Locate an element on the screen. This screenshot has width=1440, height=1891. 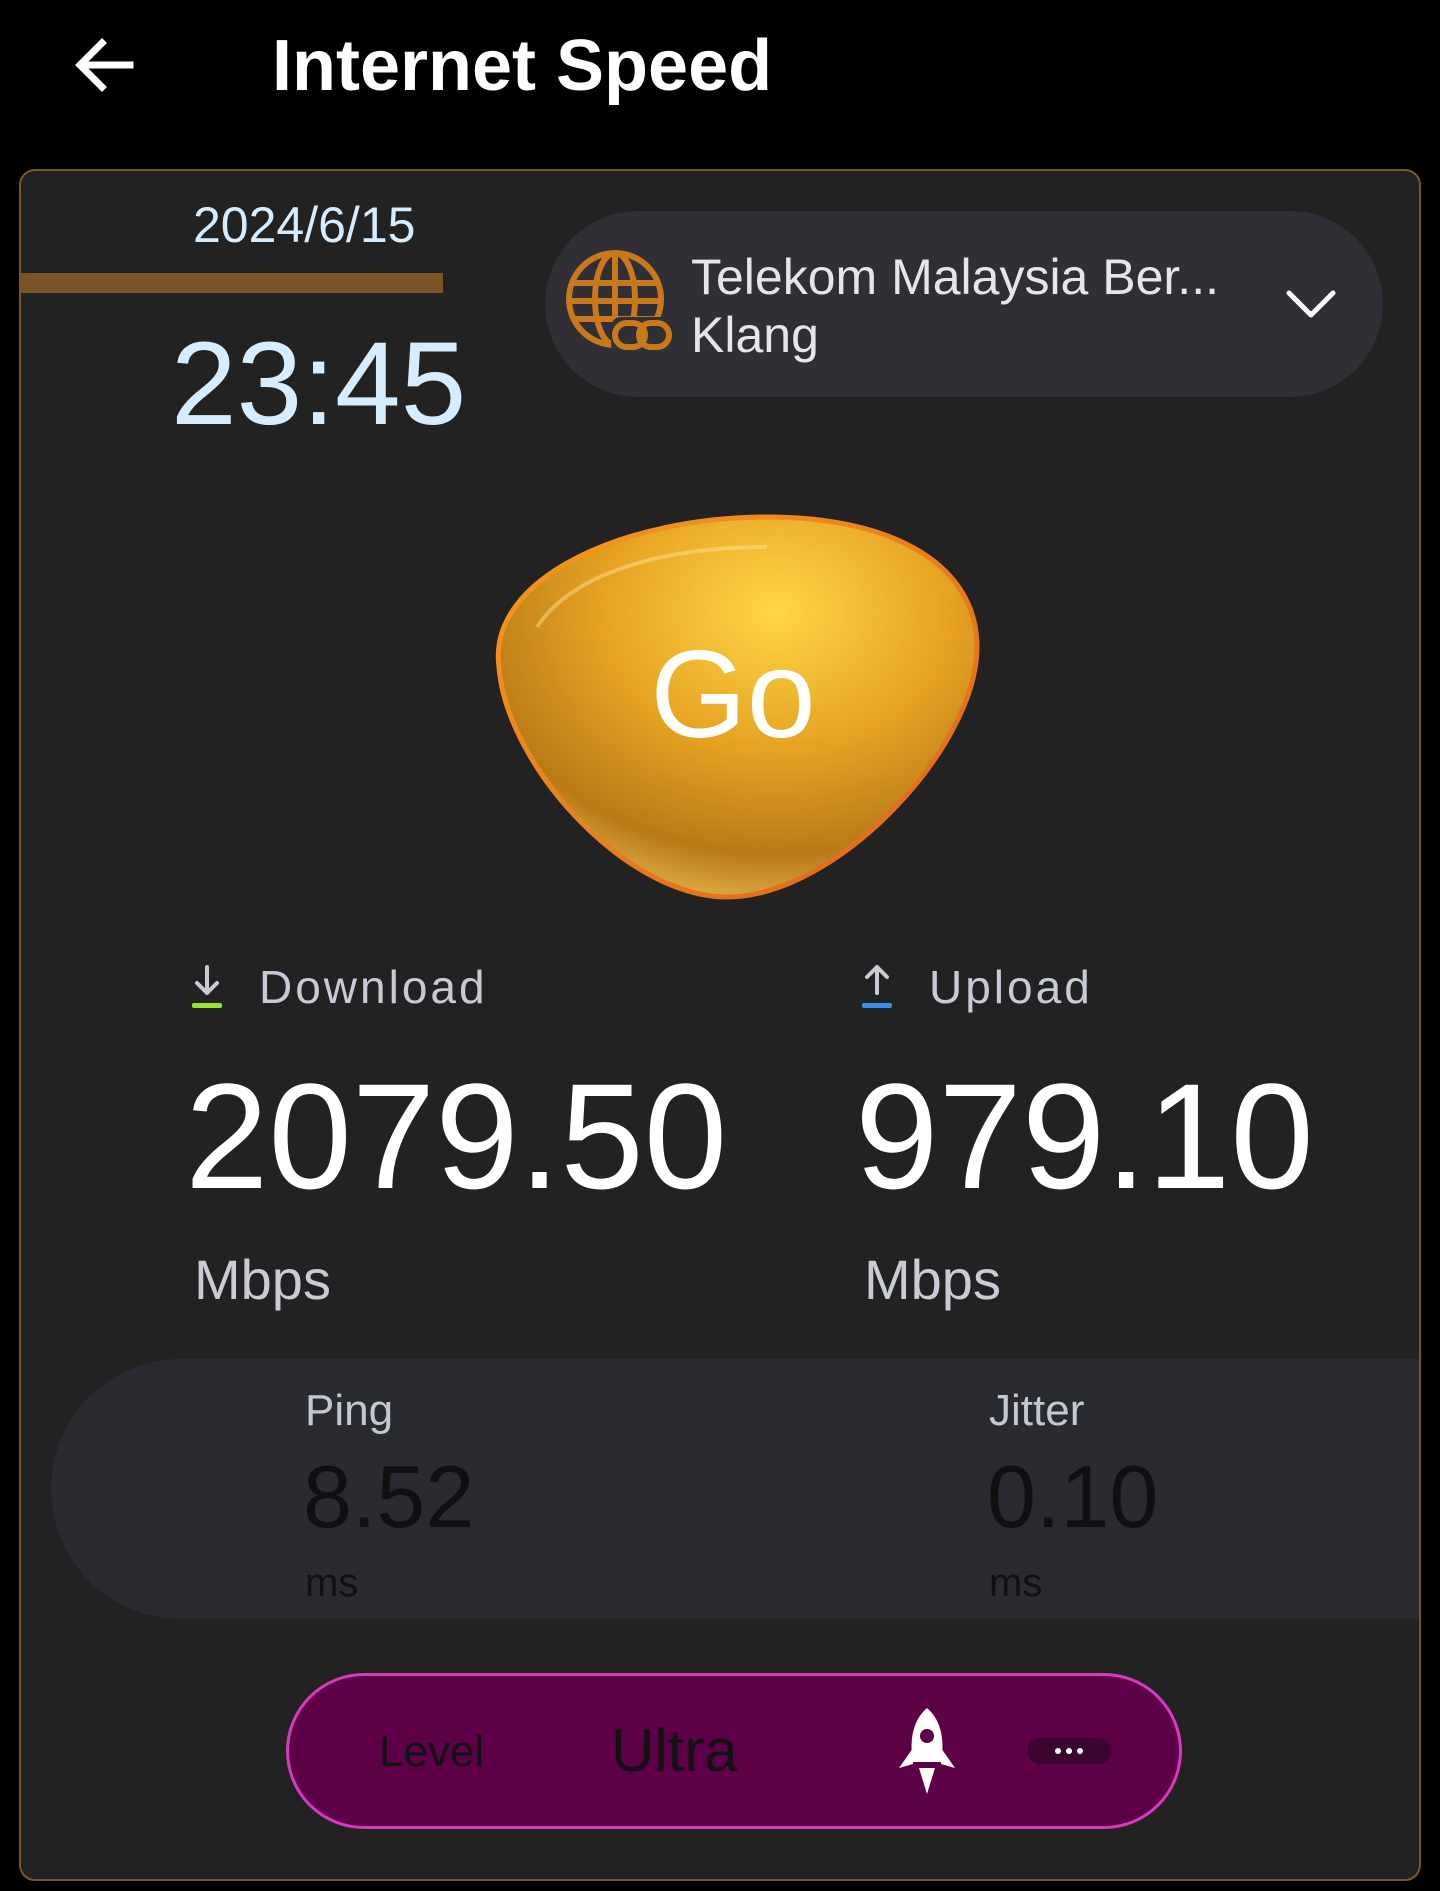
level-value: Ultra is located at coordinates (674, 1750).